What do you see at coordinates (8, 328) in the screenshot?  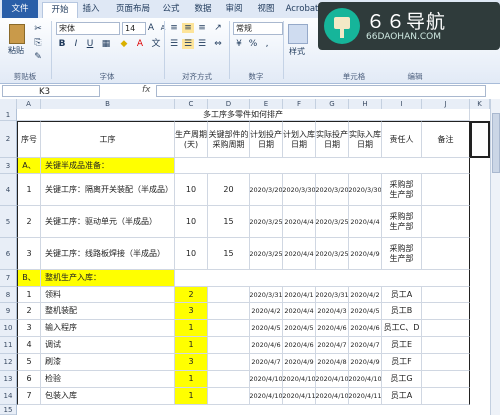 I see `row-header: 10` at bounding box center [8, 328].